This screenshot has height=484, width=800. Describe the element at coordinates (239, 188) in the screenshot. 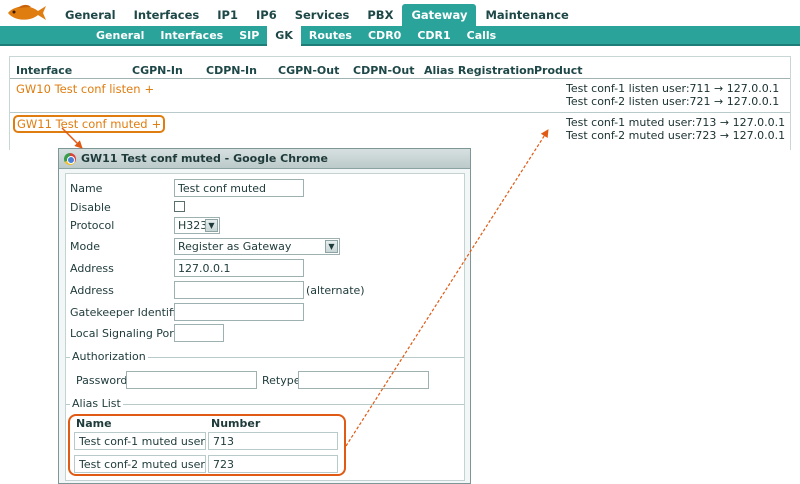

I see `name-input` at that location.